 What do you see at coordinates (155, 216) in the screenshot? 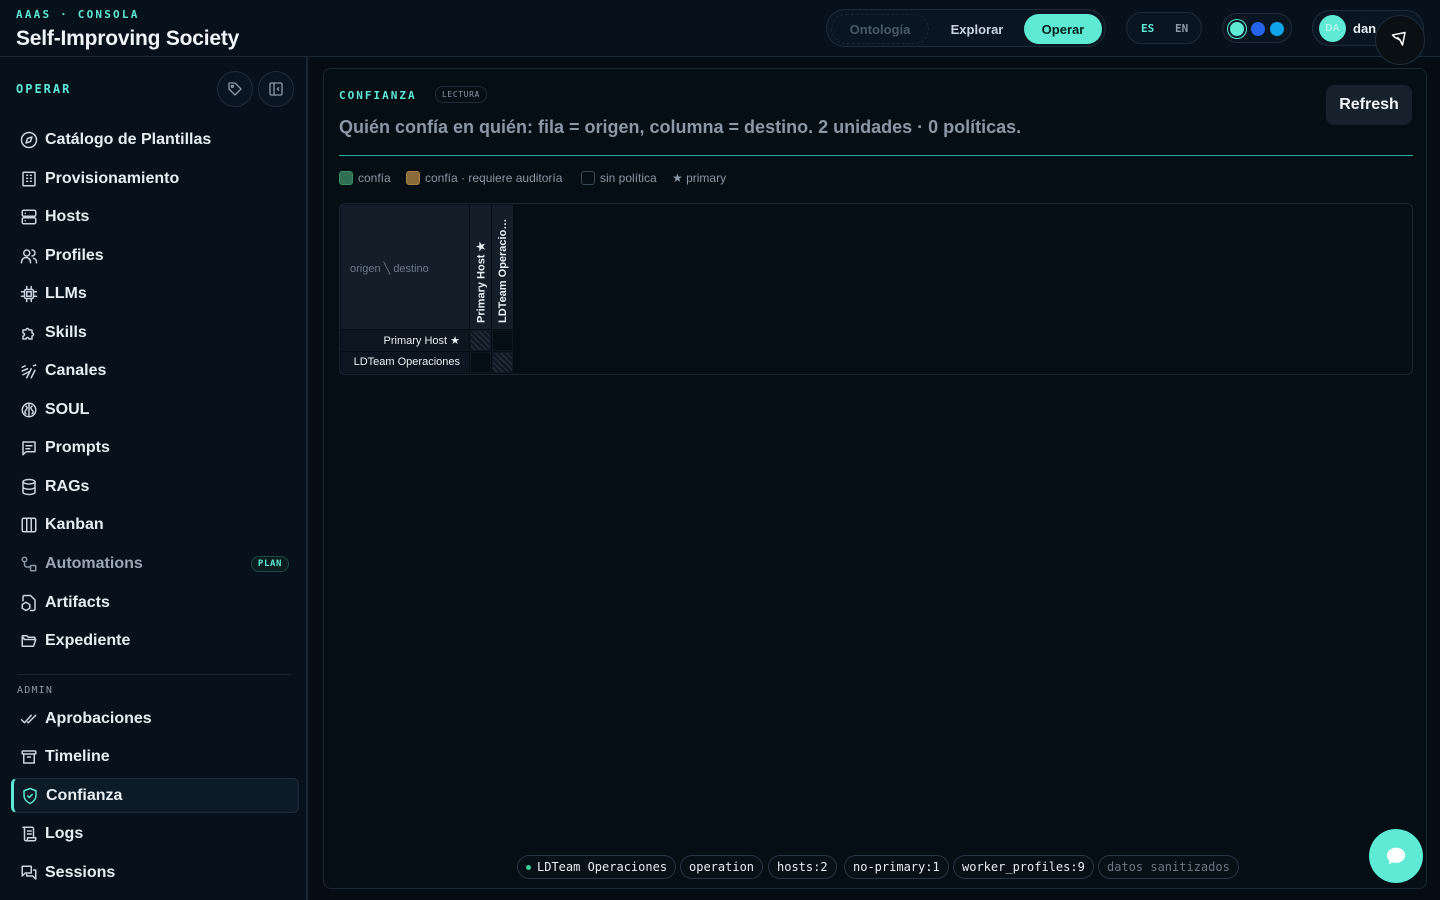
I see `sidebar-item-hosts: Hosts` at bounding box center [155, 216].